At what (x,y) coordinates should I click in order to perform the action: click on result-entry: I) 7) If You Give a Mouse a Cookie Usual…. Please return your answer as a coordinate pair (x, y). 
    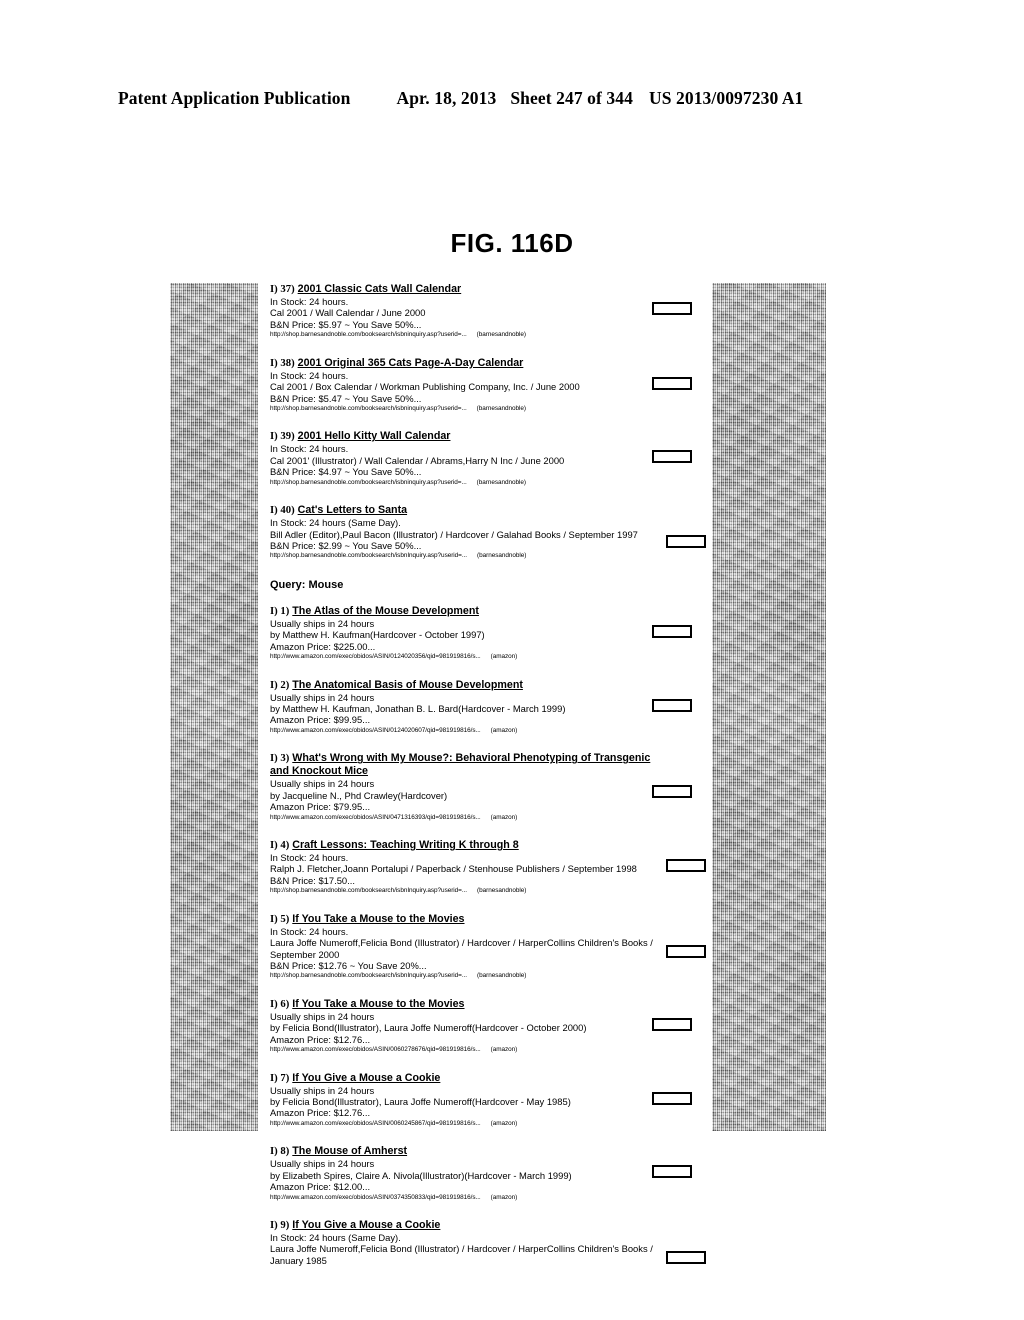
    Looking at the image, I should click on (481, 1100).